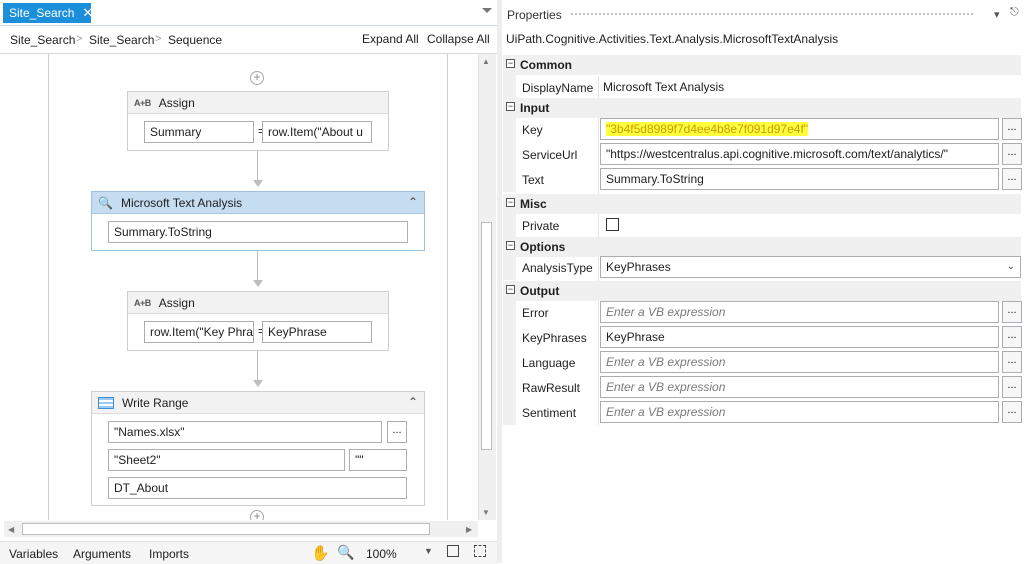 Image resolution: width=1025 pixels, height=564 pixels. I want to click on zoom-level: 100%, so click(381, 554).